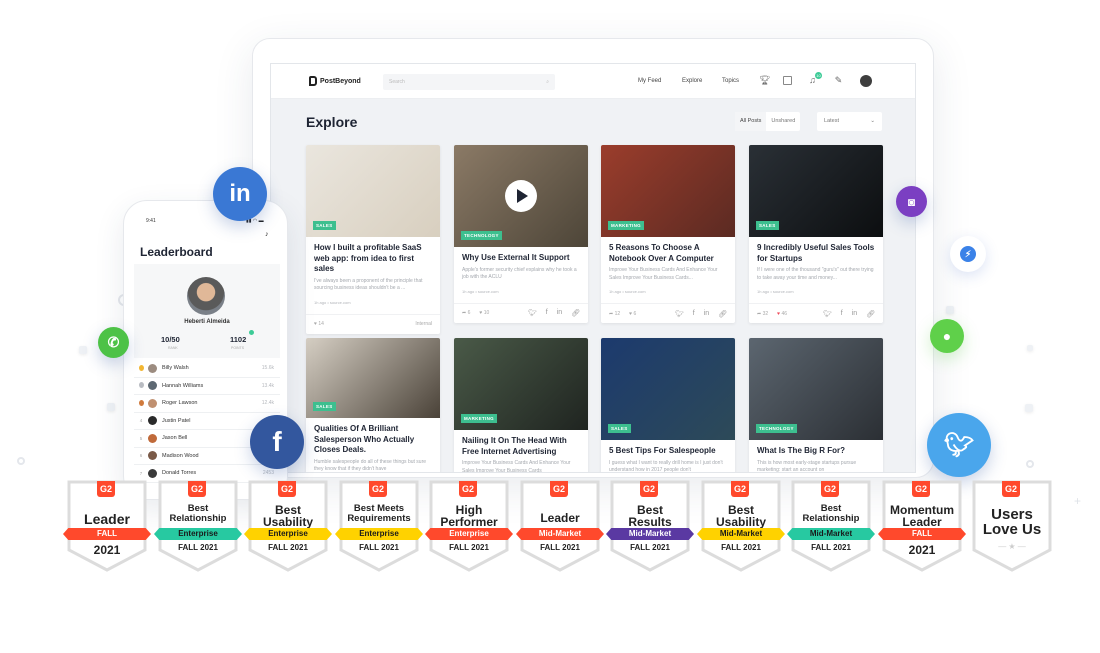  What do you see at coordinates (141, 385) in the screenshot?
I see `medal-icon` at bounding box center [141, 385].